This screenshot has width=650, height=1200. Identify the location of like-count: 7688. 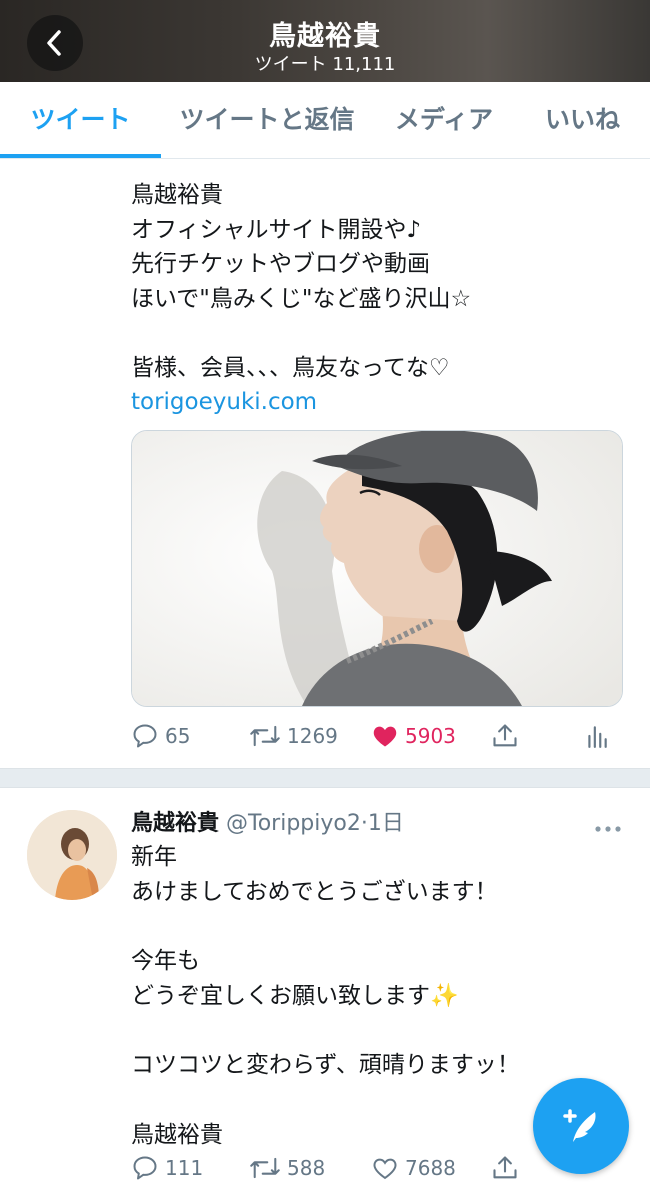
(430, 1168).